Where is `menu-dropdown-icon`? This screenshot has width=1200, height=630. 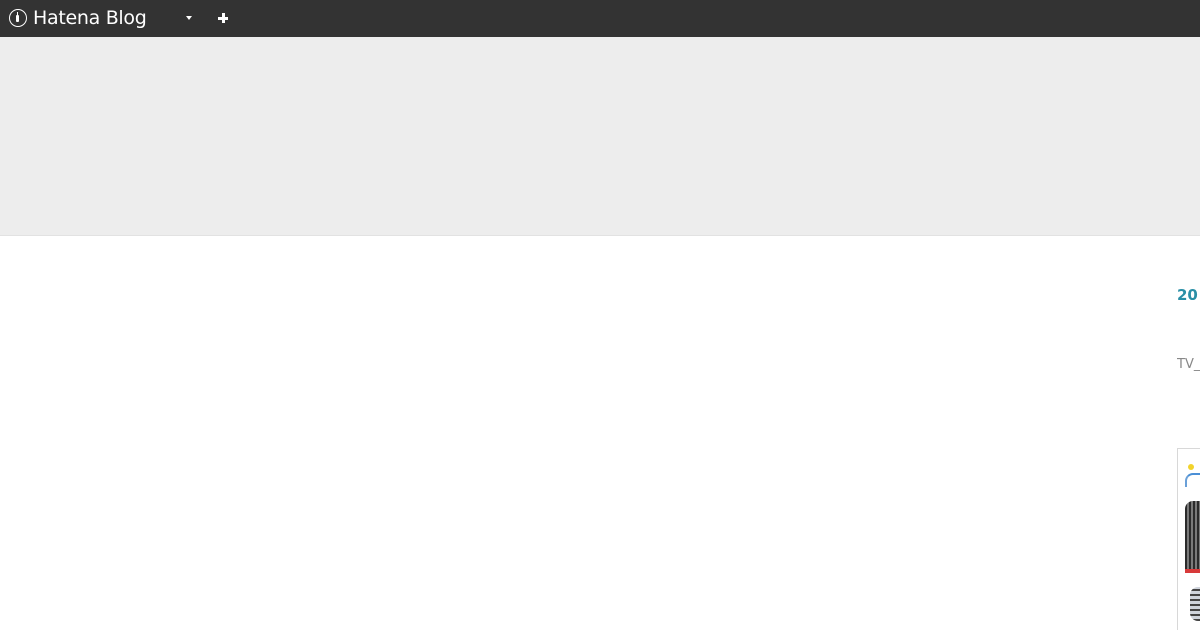
menu-dropdown-icon is located at coordinates (189, 18).